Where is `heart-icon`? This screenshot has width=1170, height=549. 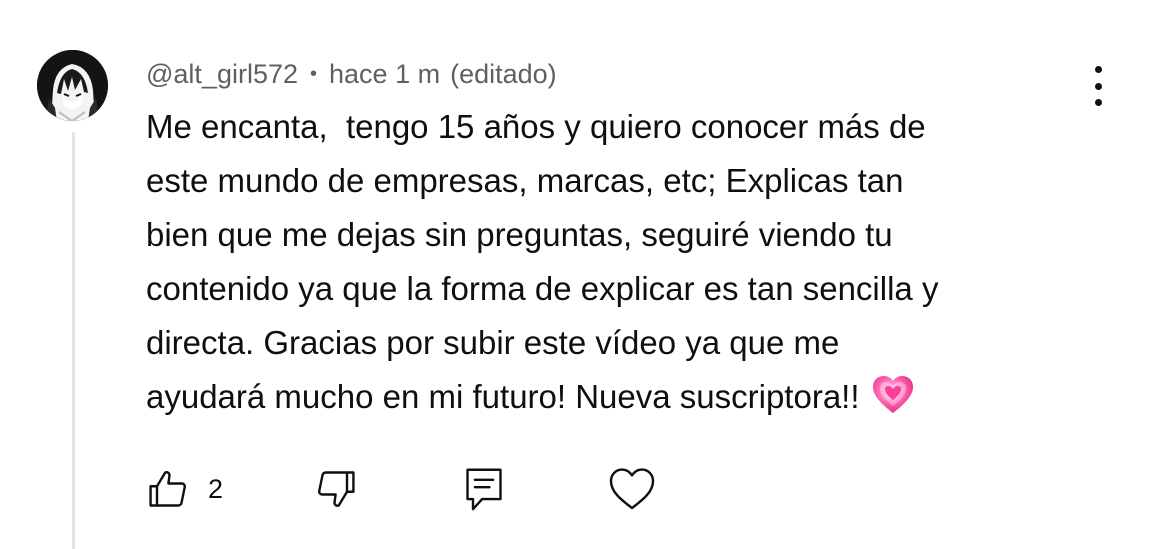 heart-icon is located at coordinates (632, 489).